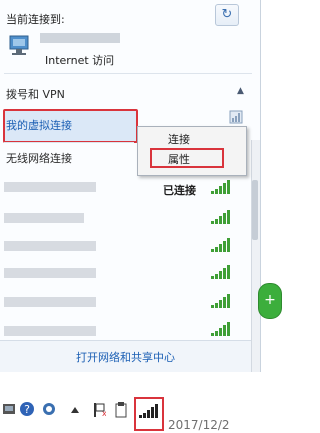  I want to click on refresh-button: ↻, so click(227, 15).